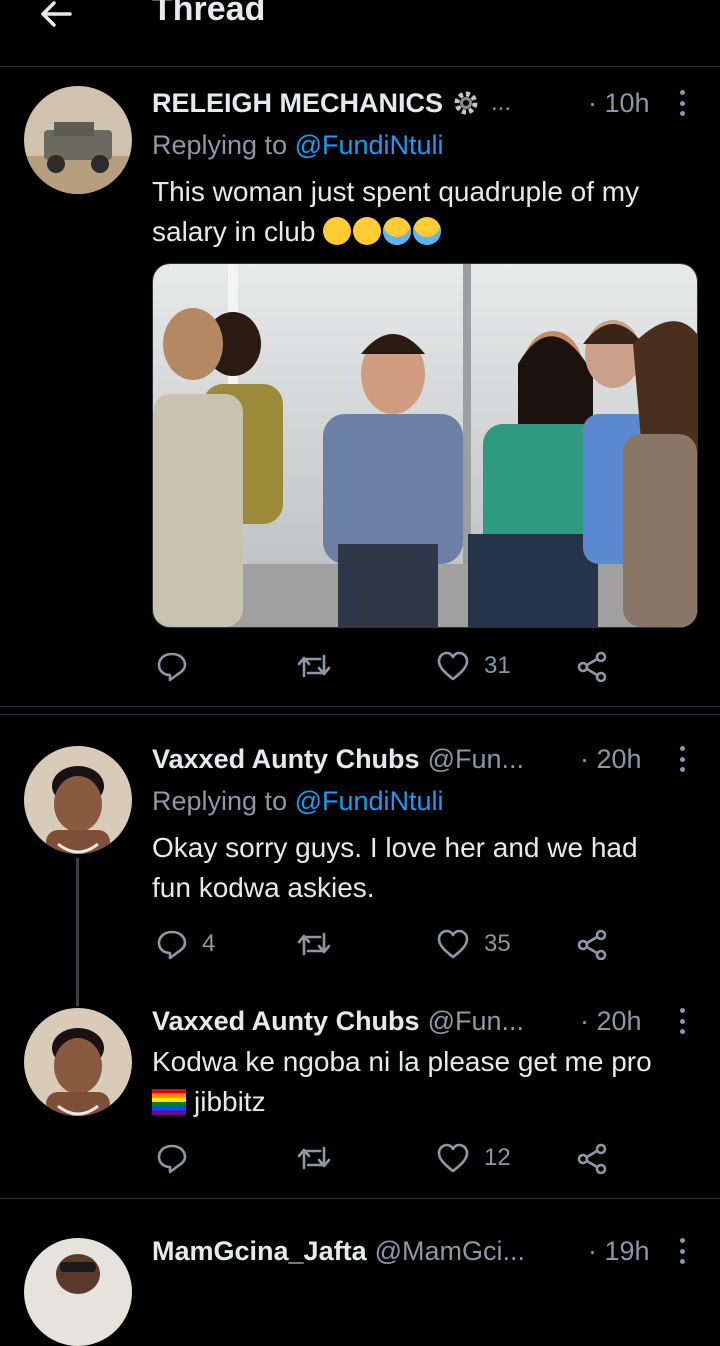  What do you see at coordinates (234, 231) in the screenshot?
I see `tweet-text-line: salary in club` at bounding box center [234, 231].